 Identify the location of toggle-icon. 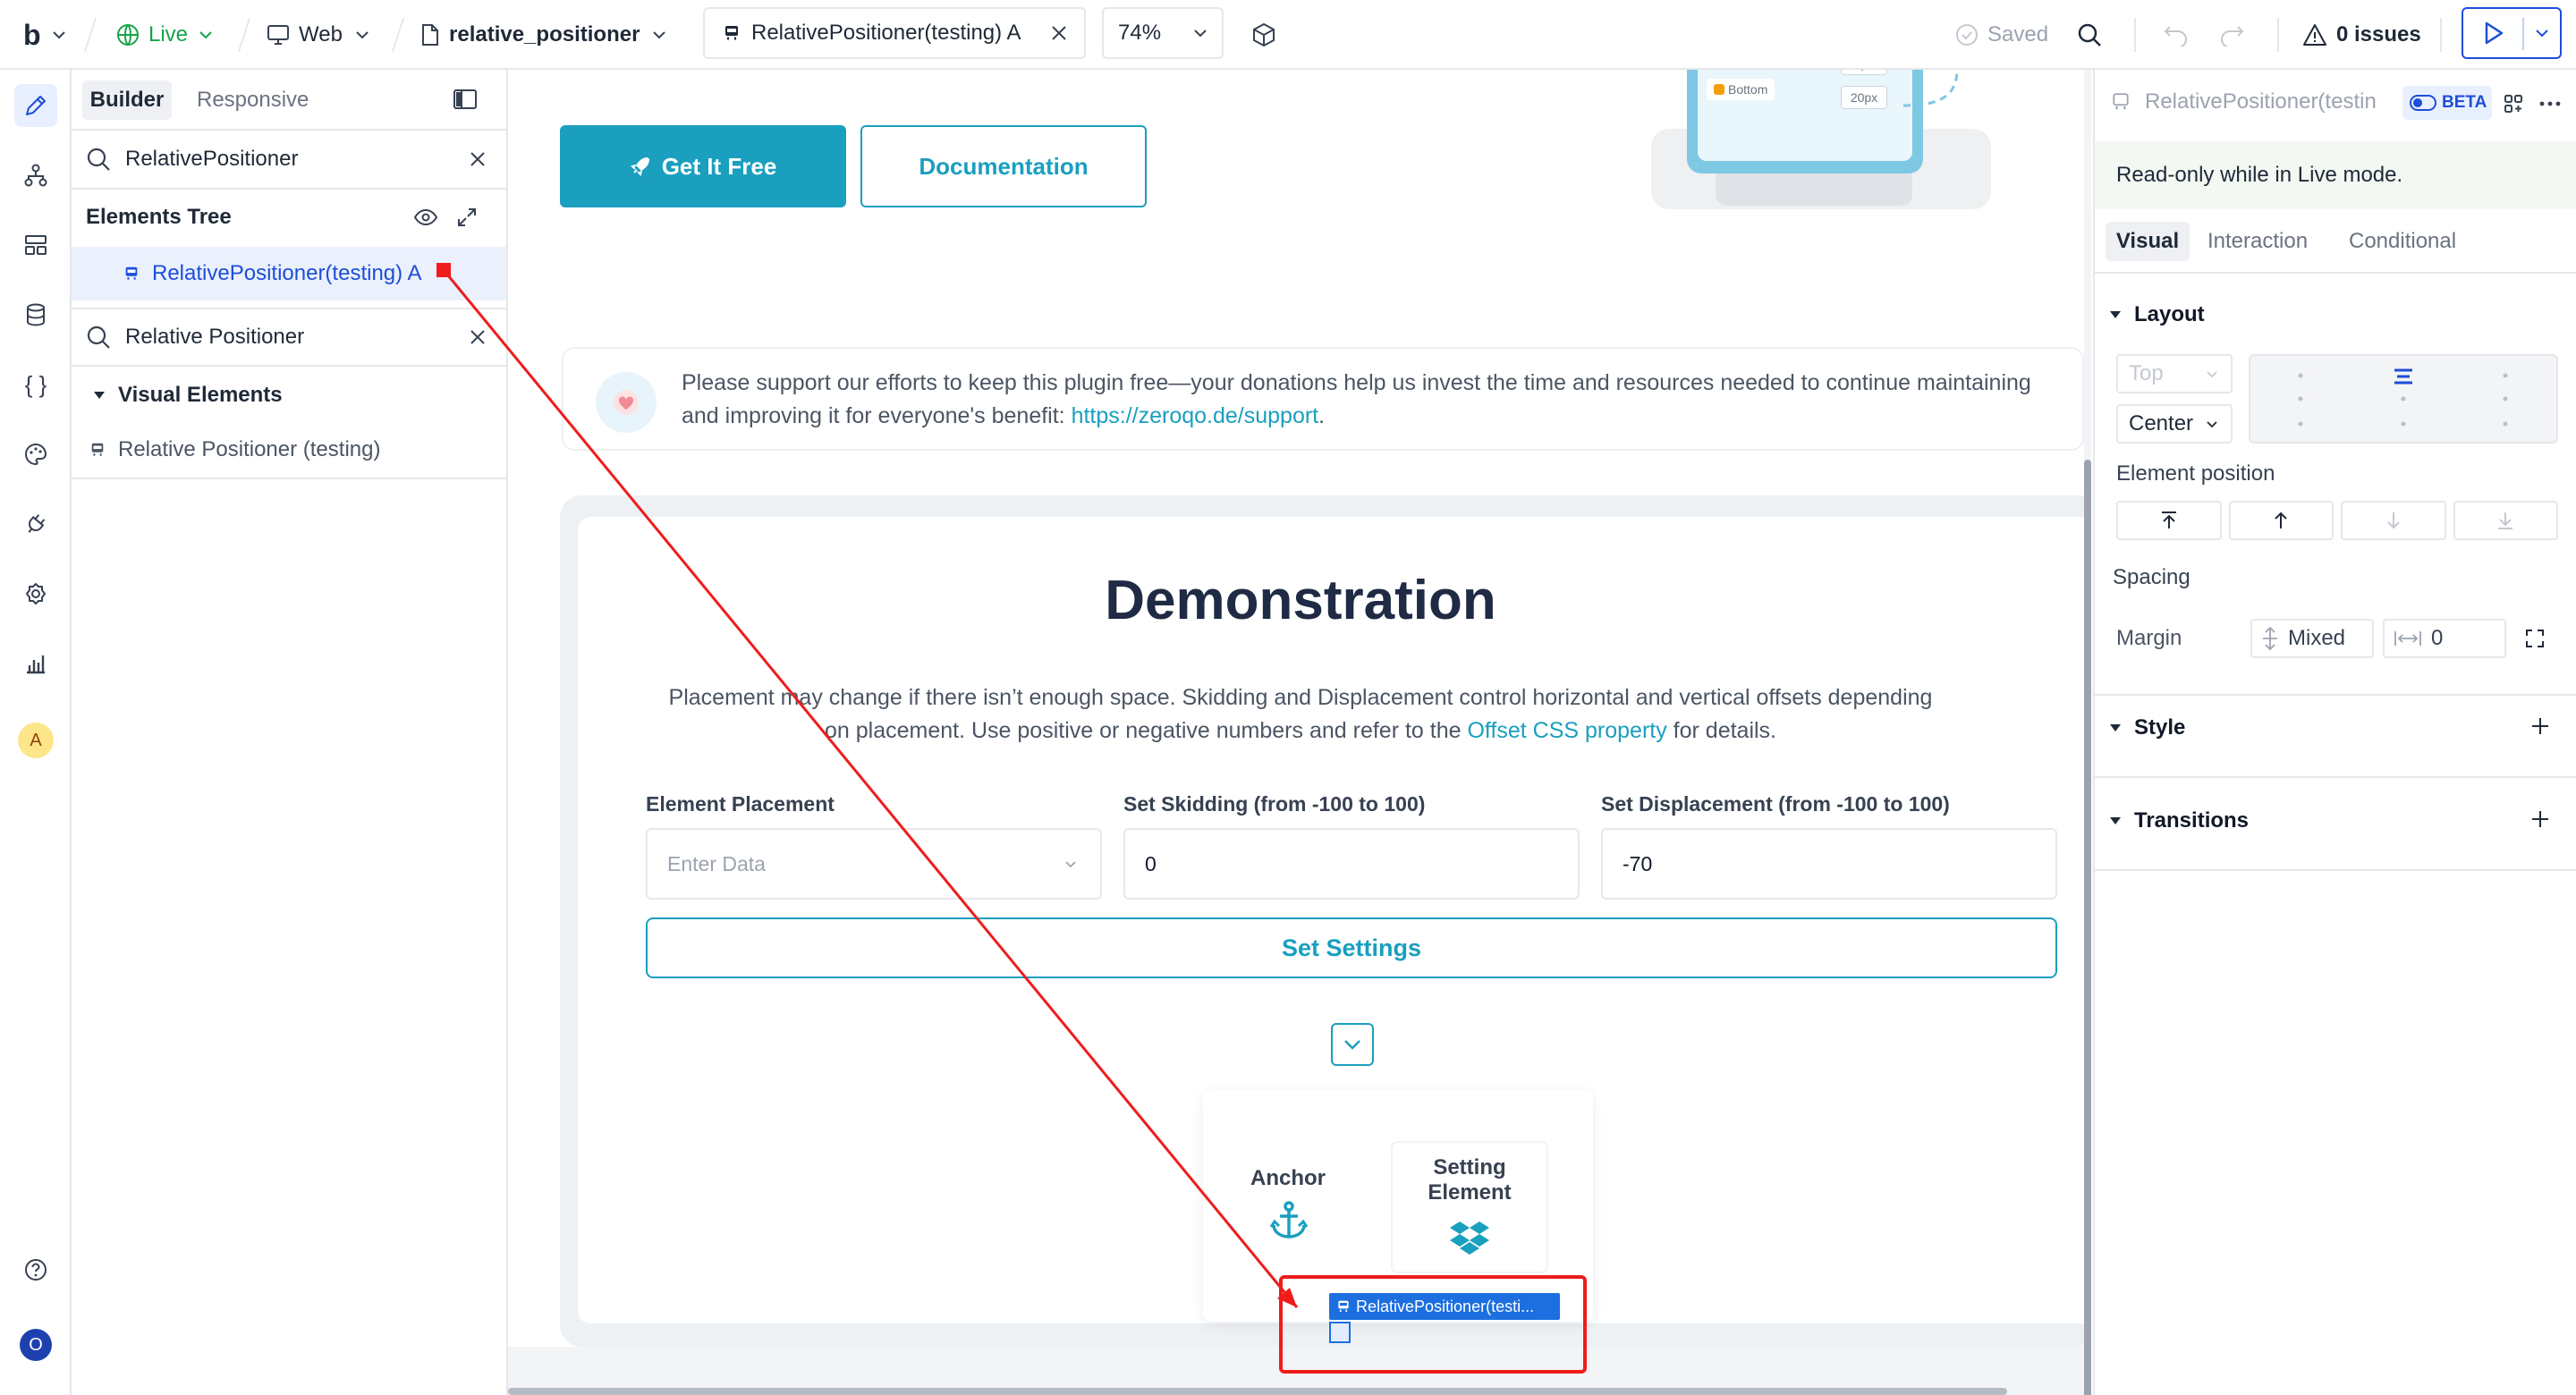
(2423, 103).